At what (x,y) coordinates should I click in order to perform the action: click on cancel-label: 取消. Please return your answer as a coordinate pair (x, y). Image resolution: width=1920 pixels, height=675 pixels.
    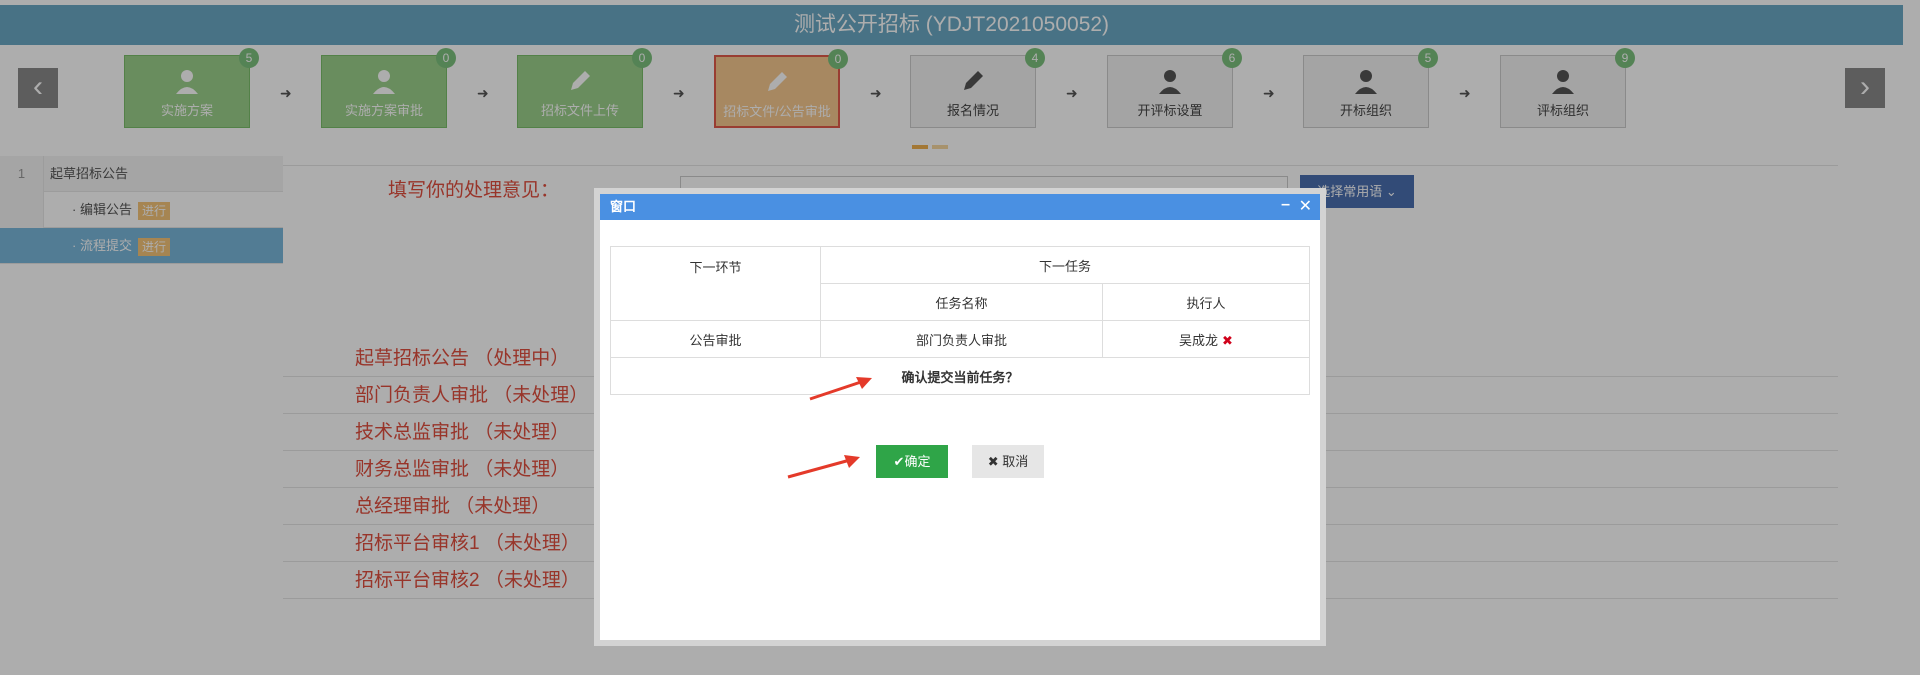
    Looking at the image, I should click on (1015, 461).